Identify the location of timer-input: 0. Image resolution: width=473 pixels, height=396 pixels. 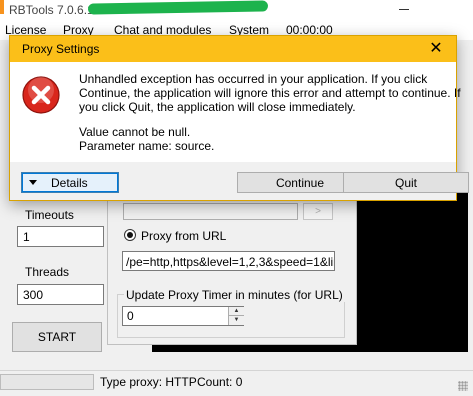
(183, 316).